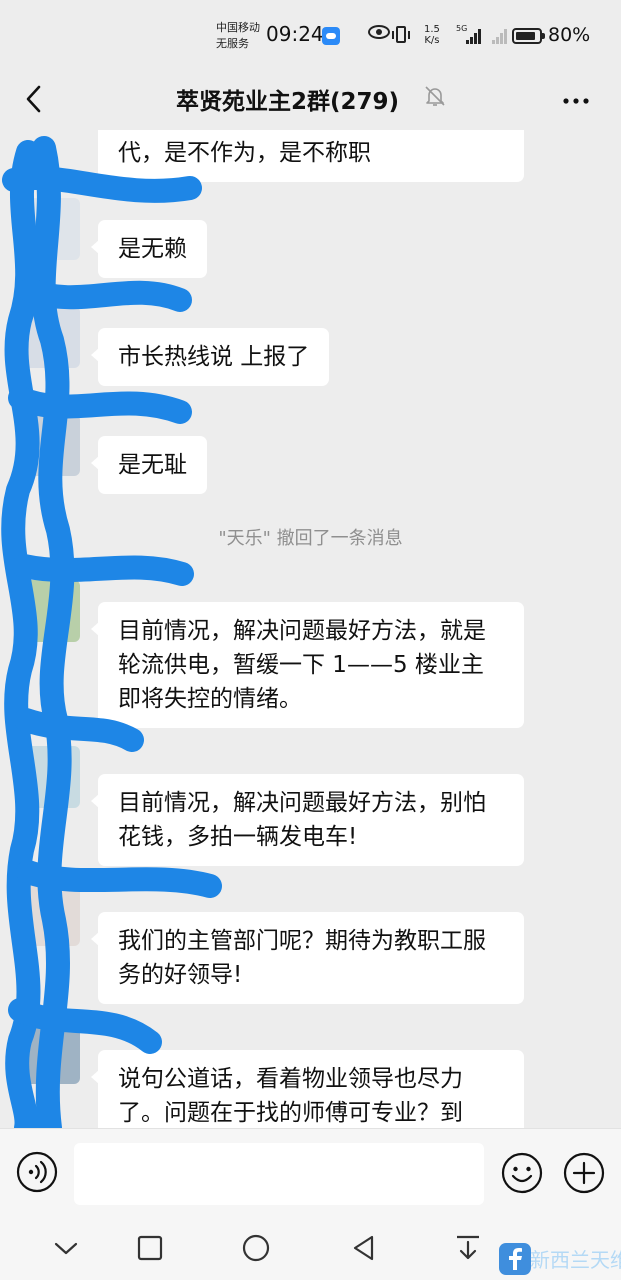  I want to click on status-bar: 中国移动 无服务 09:24 1.5 K/s 5G 80%, so click(310, 35).